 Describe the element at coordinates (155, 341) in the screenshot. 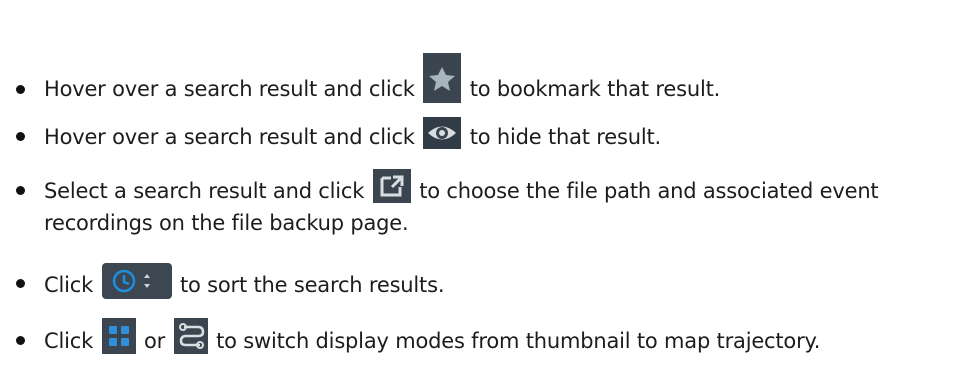

I see `item-text-middle: or` at that location.